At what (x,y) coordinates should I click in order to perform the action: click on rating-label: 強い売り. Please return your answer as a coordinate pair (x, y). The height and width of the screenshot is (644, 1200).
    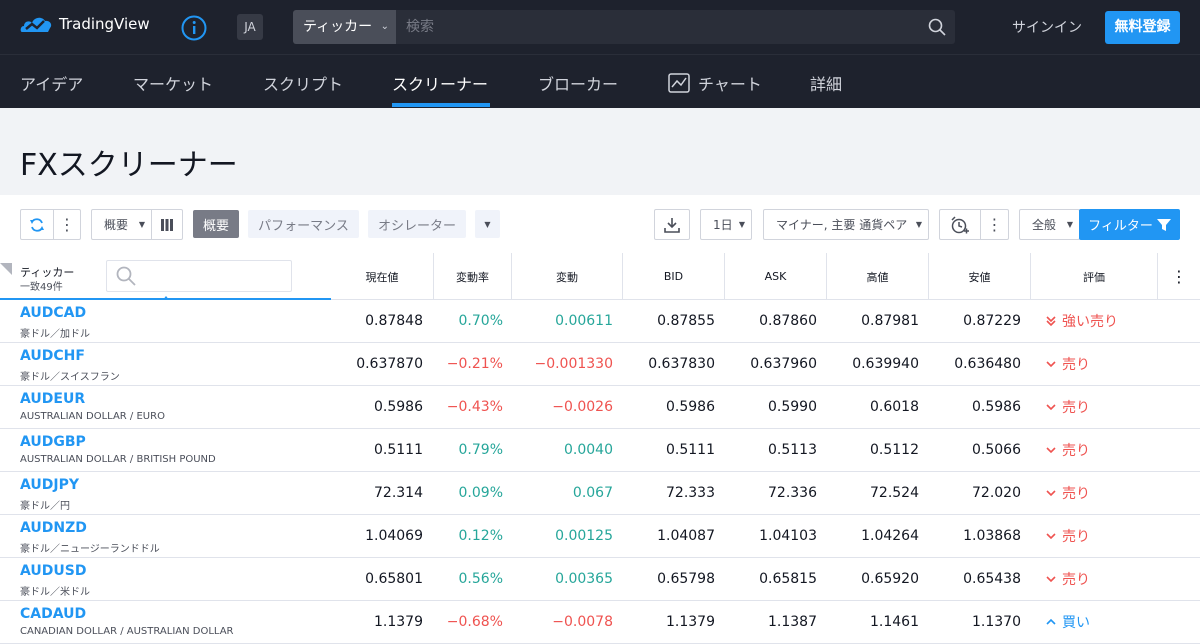
    Looking at the image, I should click on (1090, 322).